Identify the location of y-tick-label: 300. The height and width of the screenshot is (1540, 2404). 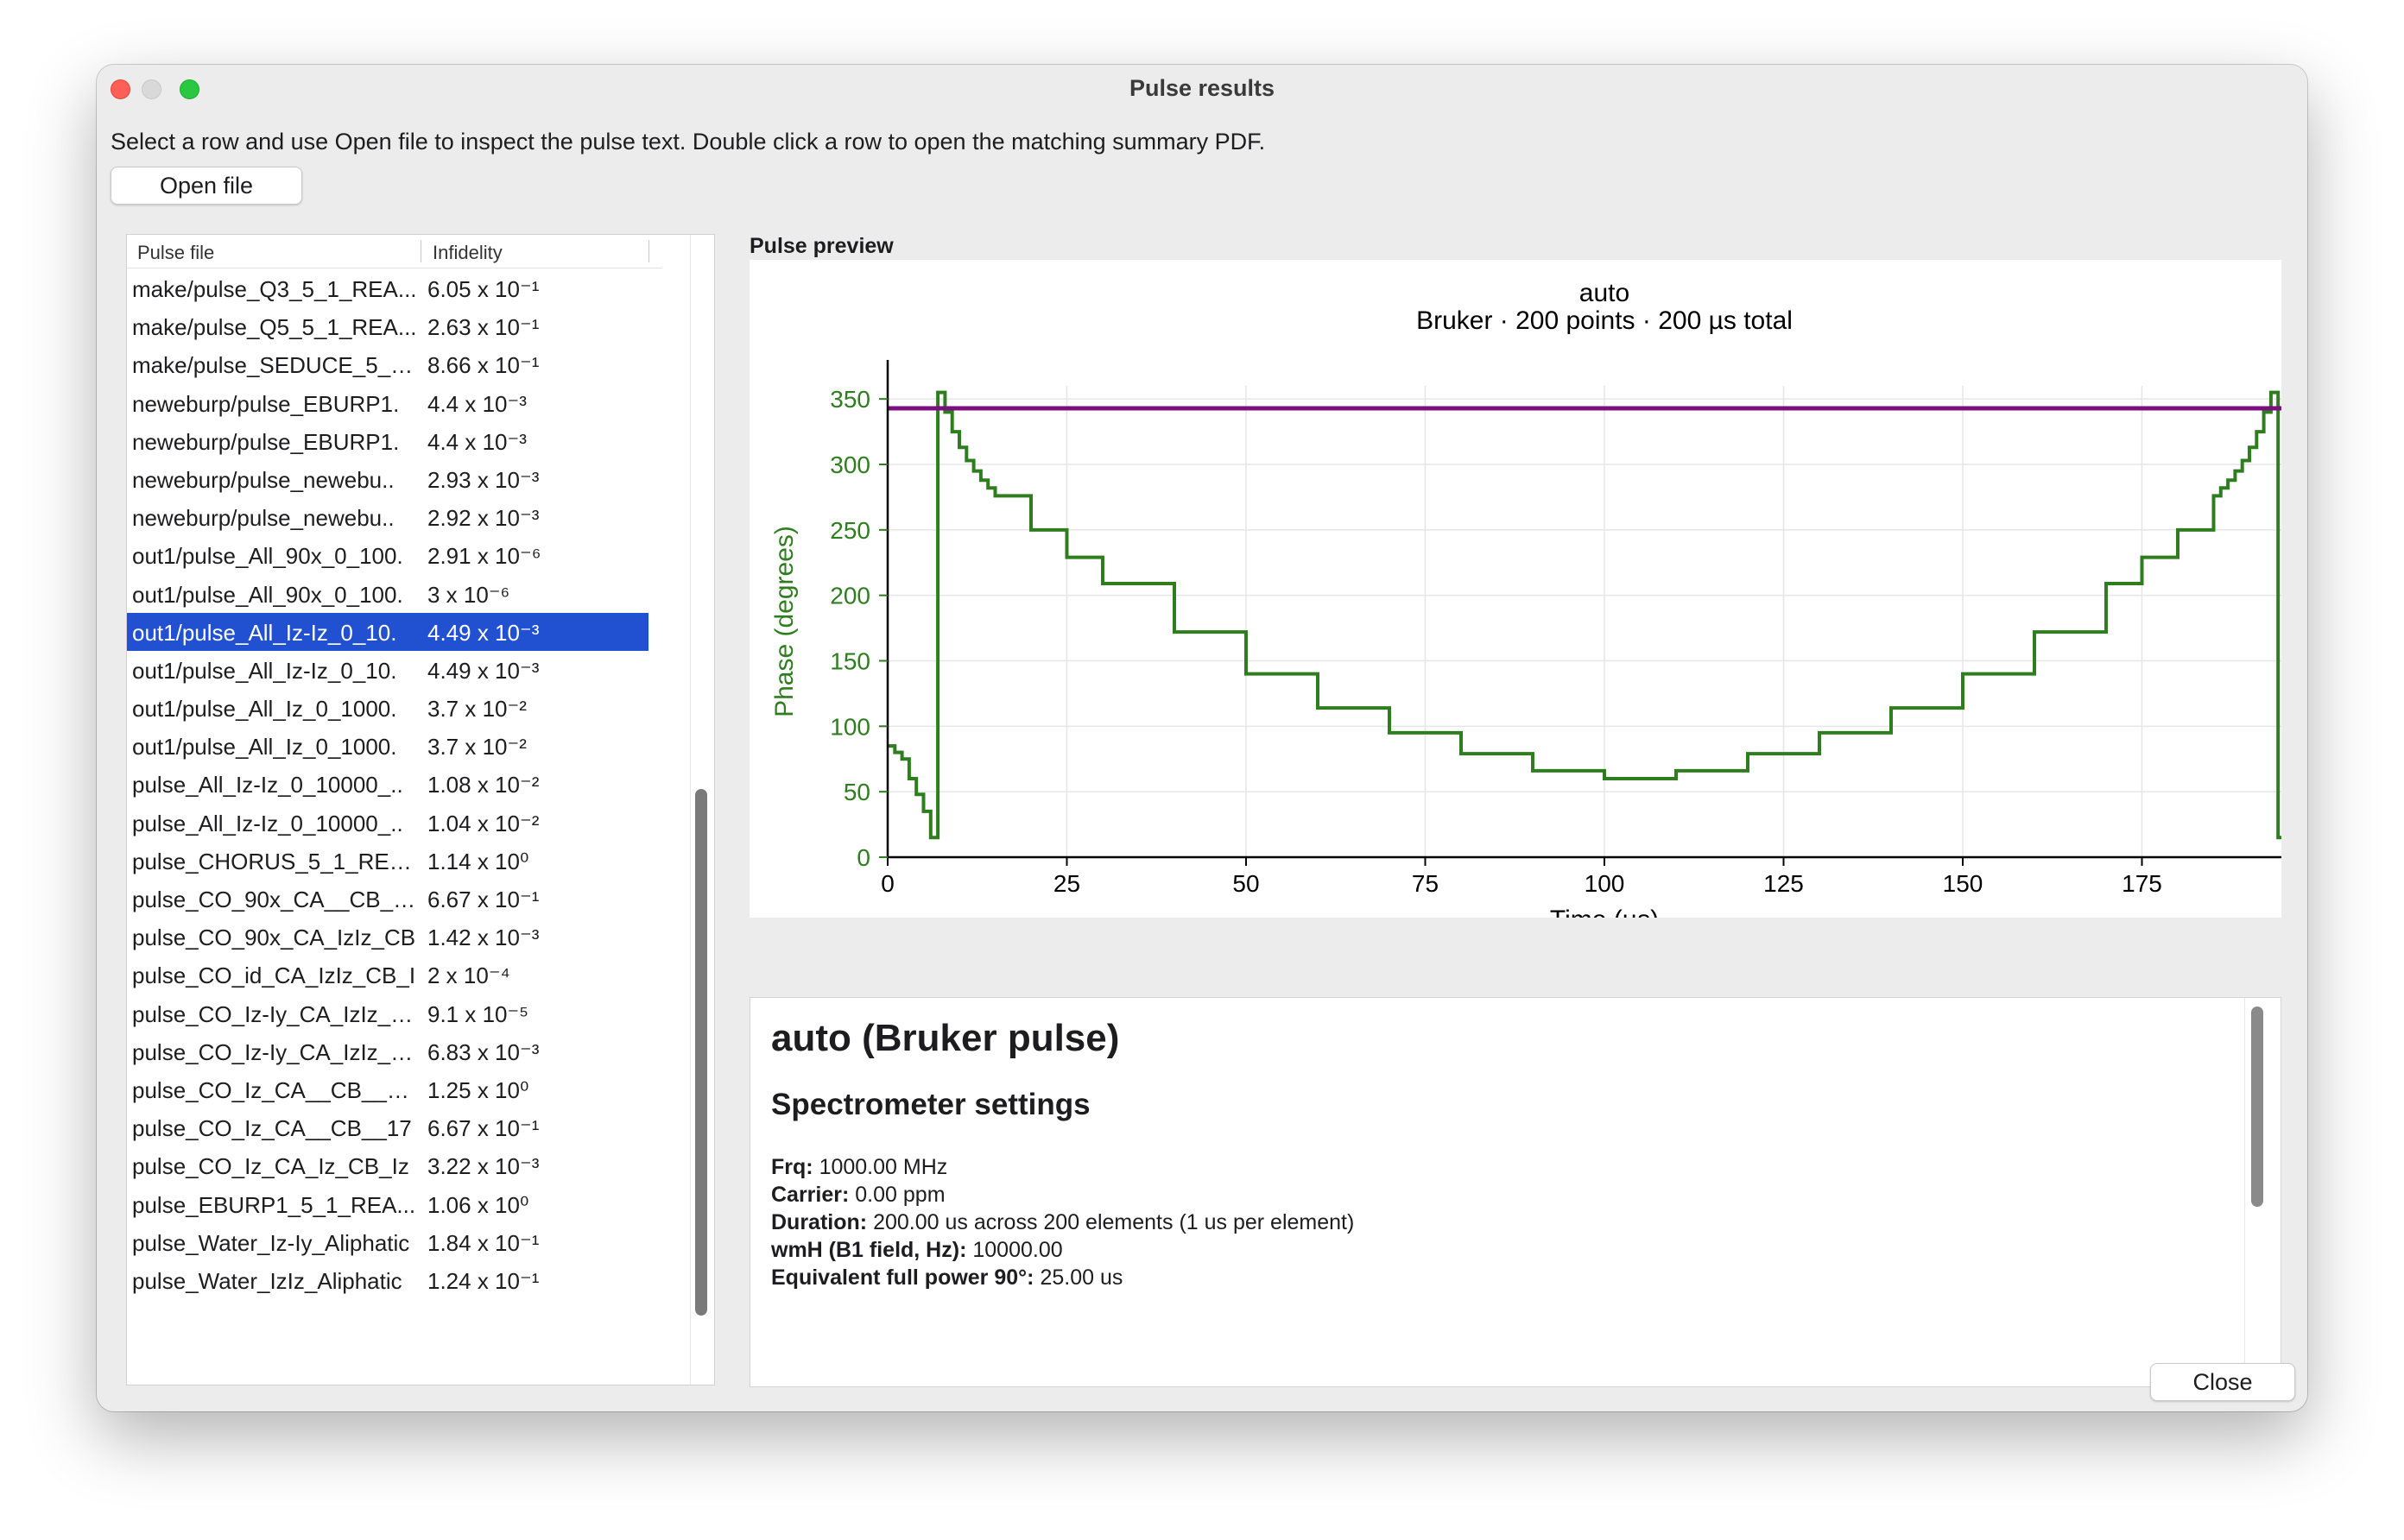
(850, 464).